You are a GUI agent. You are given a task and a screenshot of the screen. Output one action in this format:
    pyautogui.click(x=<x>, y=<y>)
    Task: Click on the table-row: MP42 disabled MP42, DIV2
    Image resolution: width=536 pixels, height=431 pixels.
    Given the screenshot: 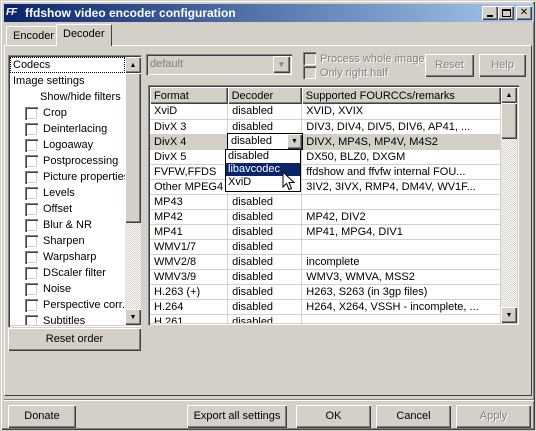 What is the action you would take?
    pyautogui.click(x=325, y=217)
    